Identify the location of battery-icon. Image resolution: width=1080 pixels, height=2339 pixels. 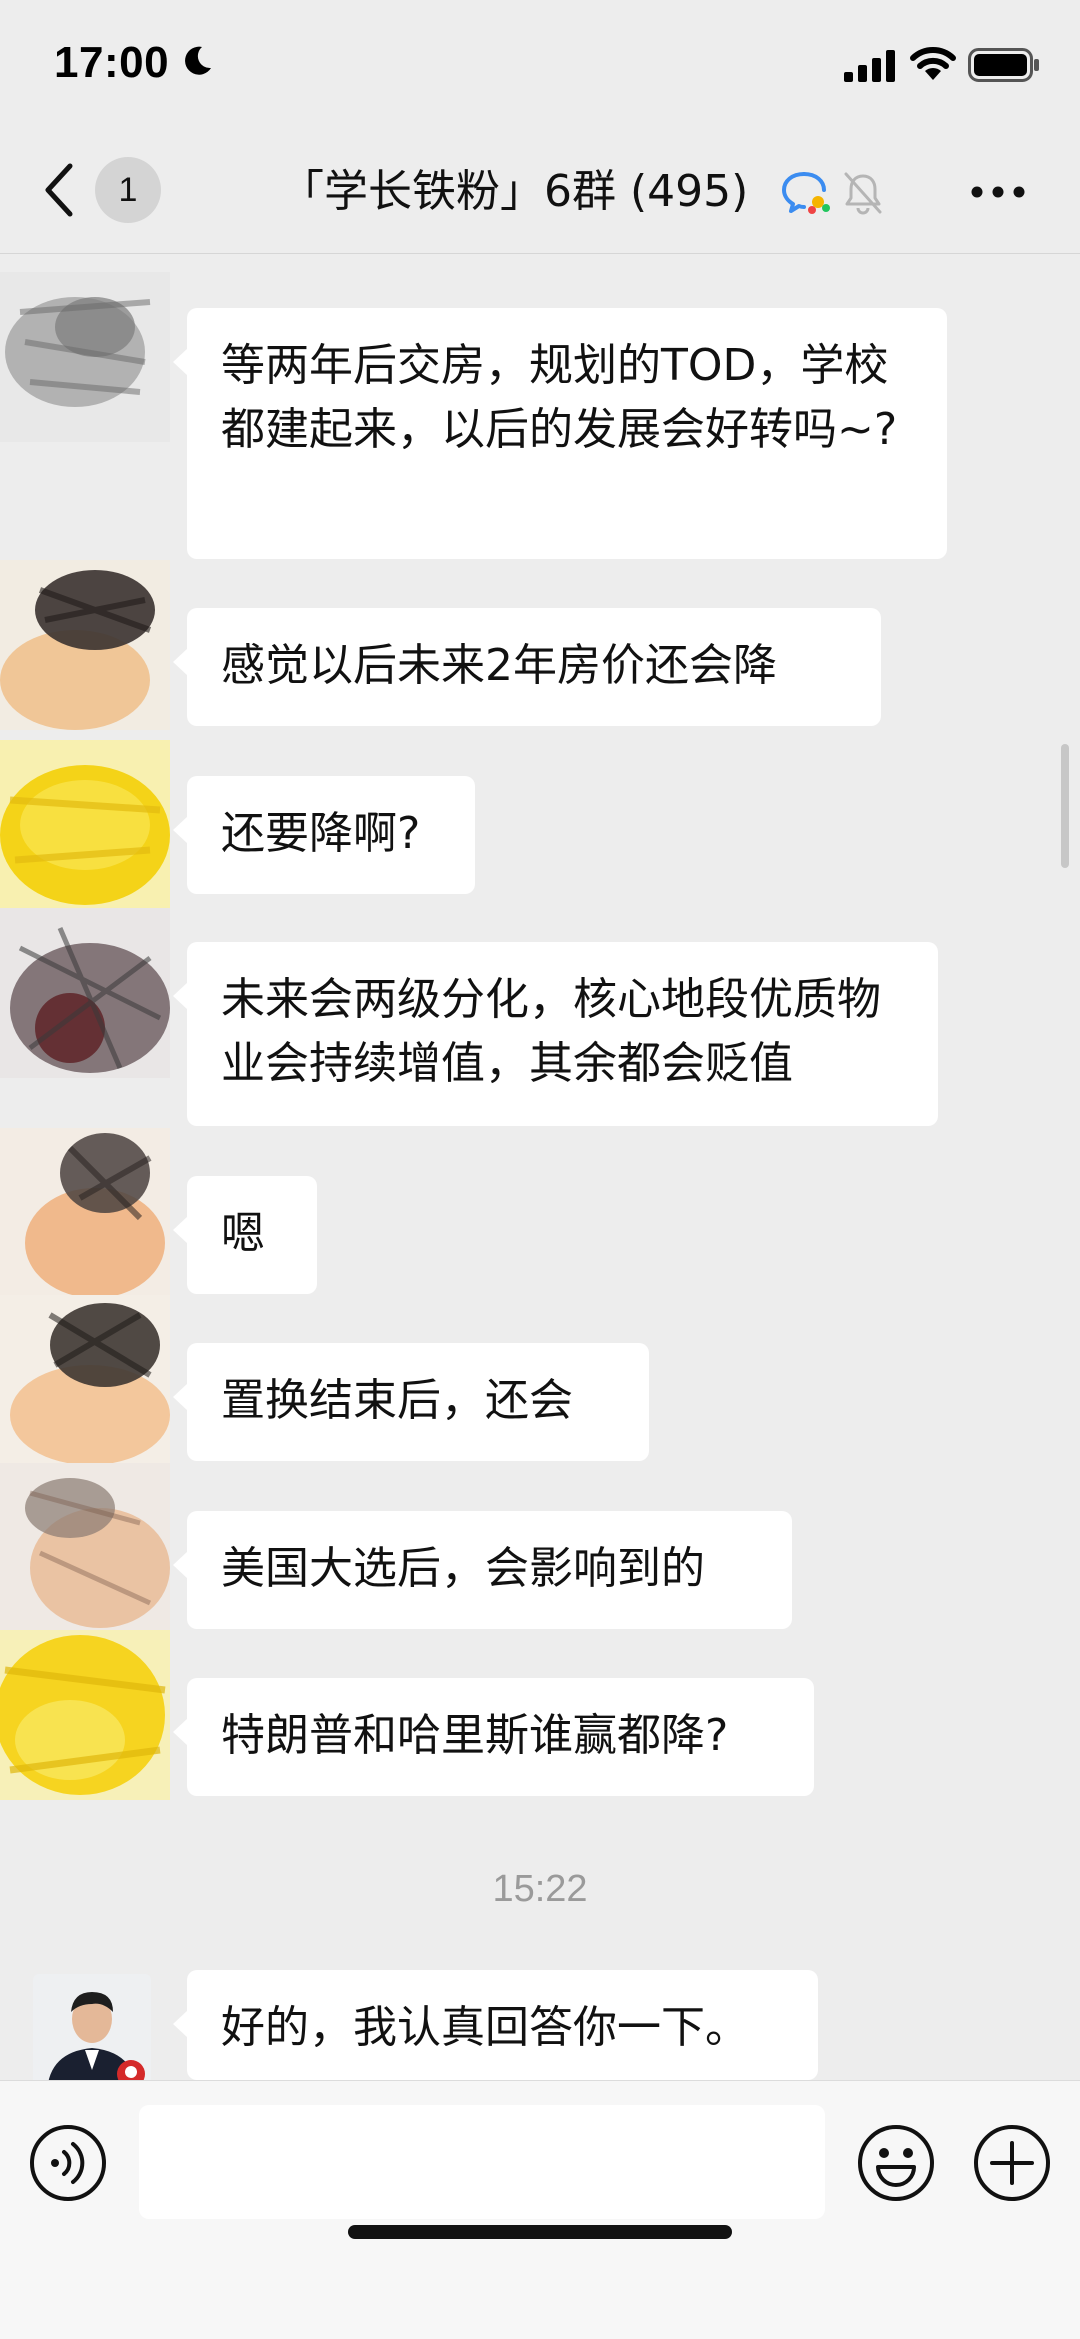
(1003, 65).